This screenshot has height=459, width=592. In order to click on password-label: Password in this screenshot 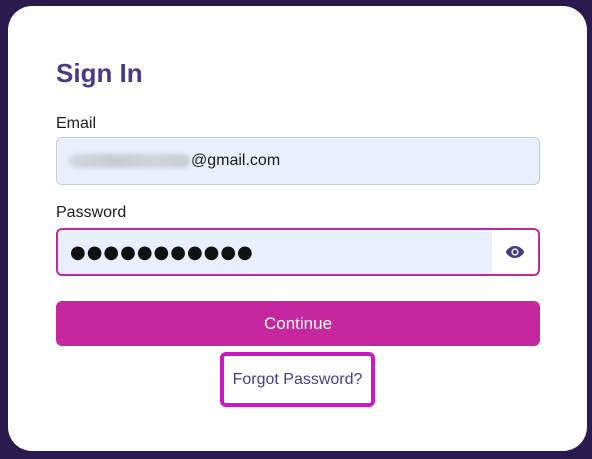, I will do `click(91, 212)`.